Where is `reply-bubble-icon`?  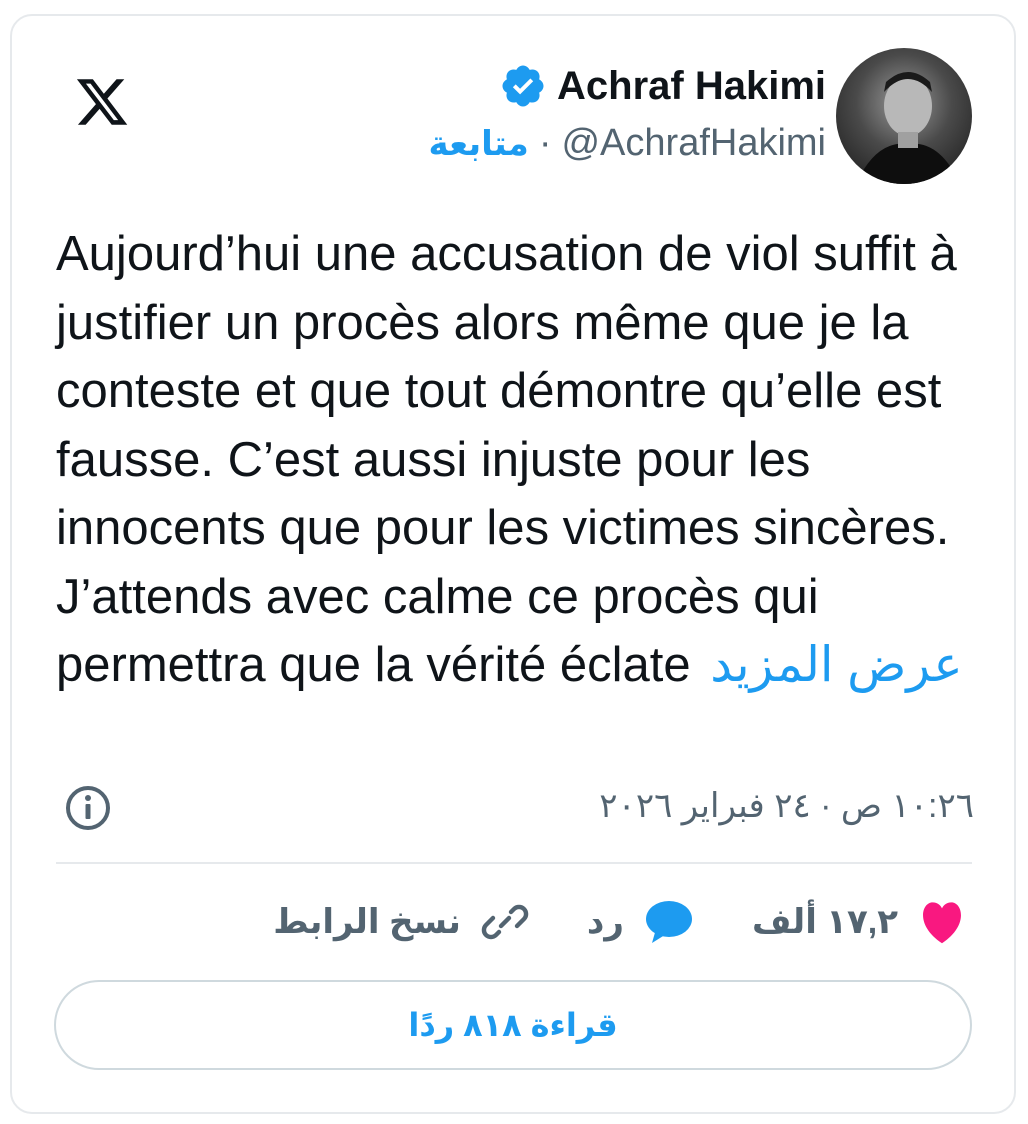
reply-bubble-icon is located at coordinates (668, 922).